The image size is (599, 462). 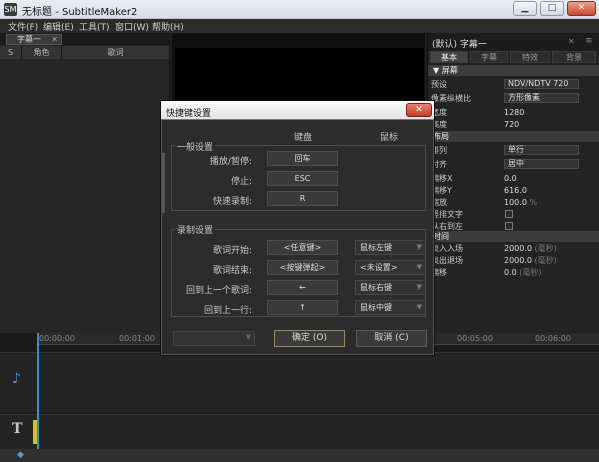 I want to click on panel-close-icon: ✕, so click(x=571, y=41).